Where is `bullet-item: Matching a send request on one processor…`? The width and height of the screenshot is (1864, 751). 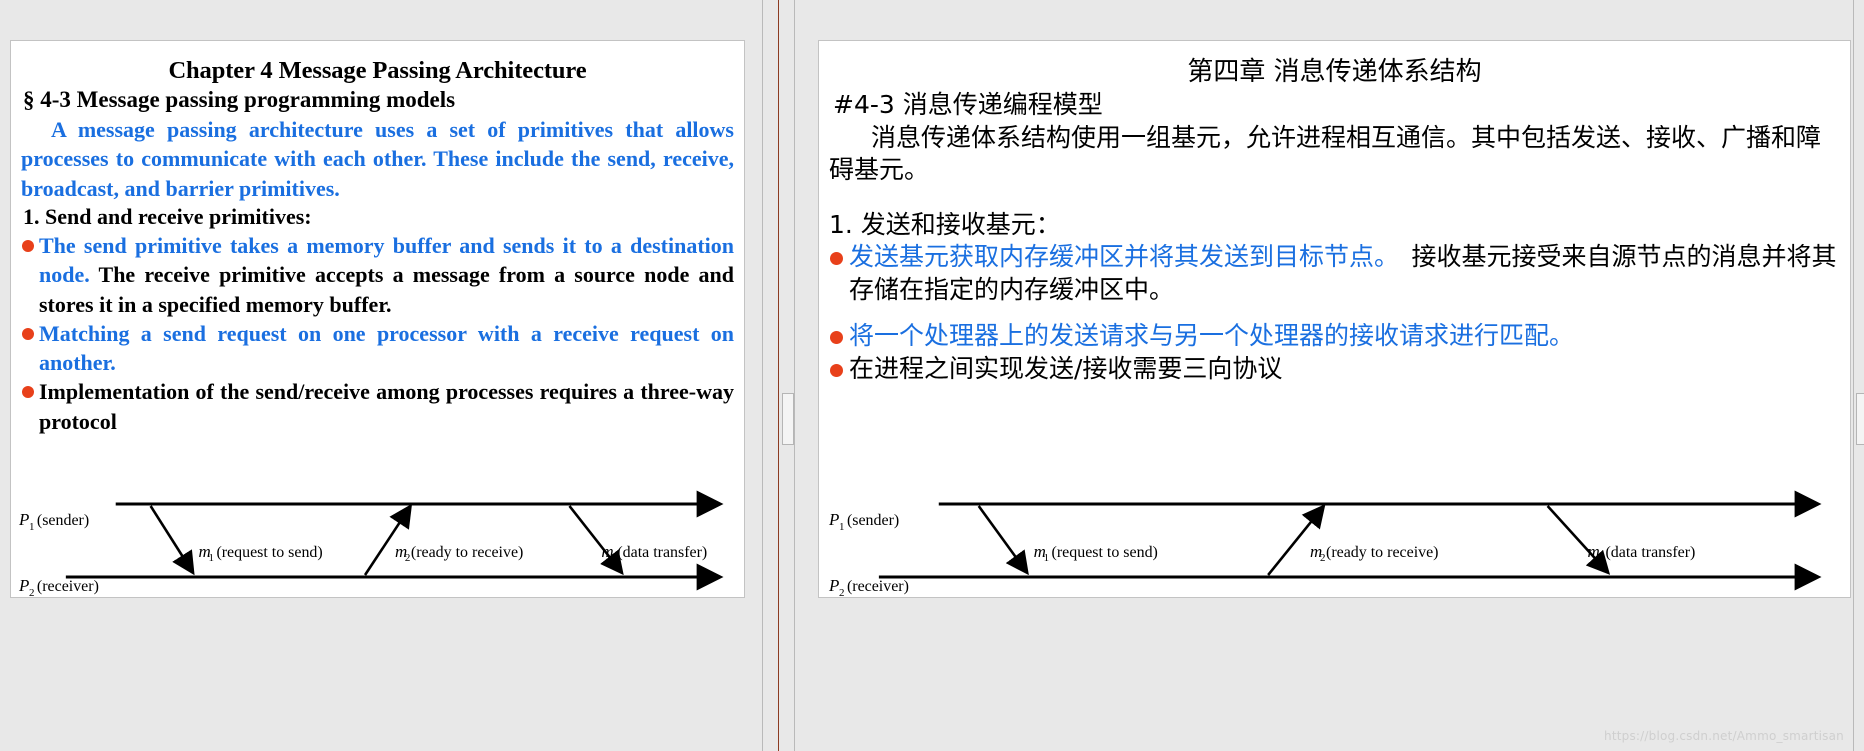 bullet-item: Matching a send request on one processor… is located at coordinates (377, 348).